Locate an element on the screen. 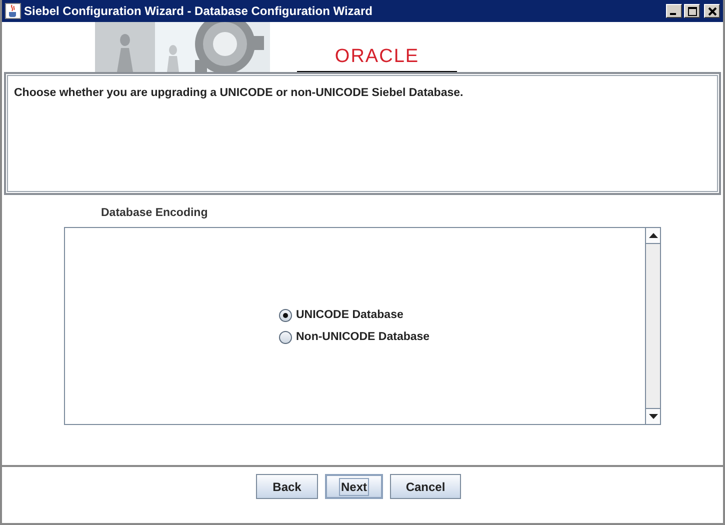 This screenshot has width=725, height=525. window-title: Siebel Configuration Wizard - Database Configuration Wizard is located at coordinates (199, 11).